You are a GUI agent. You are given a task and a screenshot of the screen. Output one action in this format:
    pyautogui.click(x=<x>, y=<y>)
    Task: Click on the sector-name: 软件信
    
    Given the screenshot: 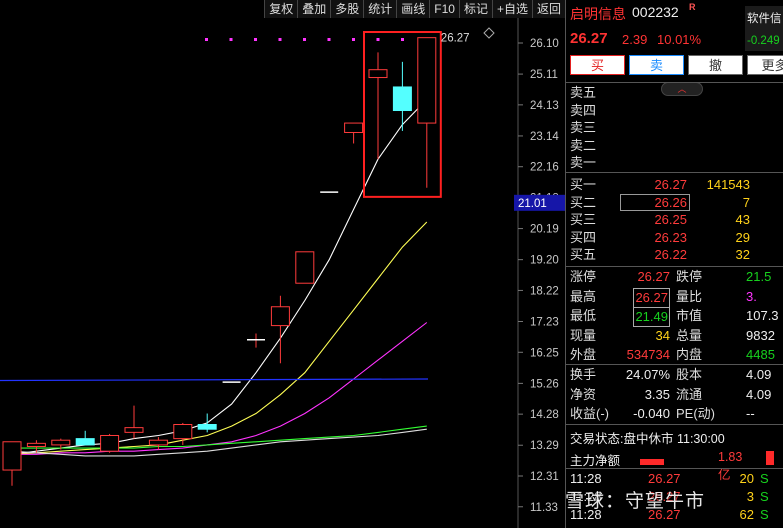 What is the action you would take?
    pyautogui.click(x=764, y=19)
    